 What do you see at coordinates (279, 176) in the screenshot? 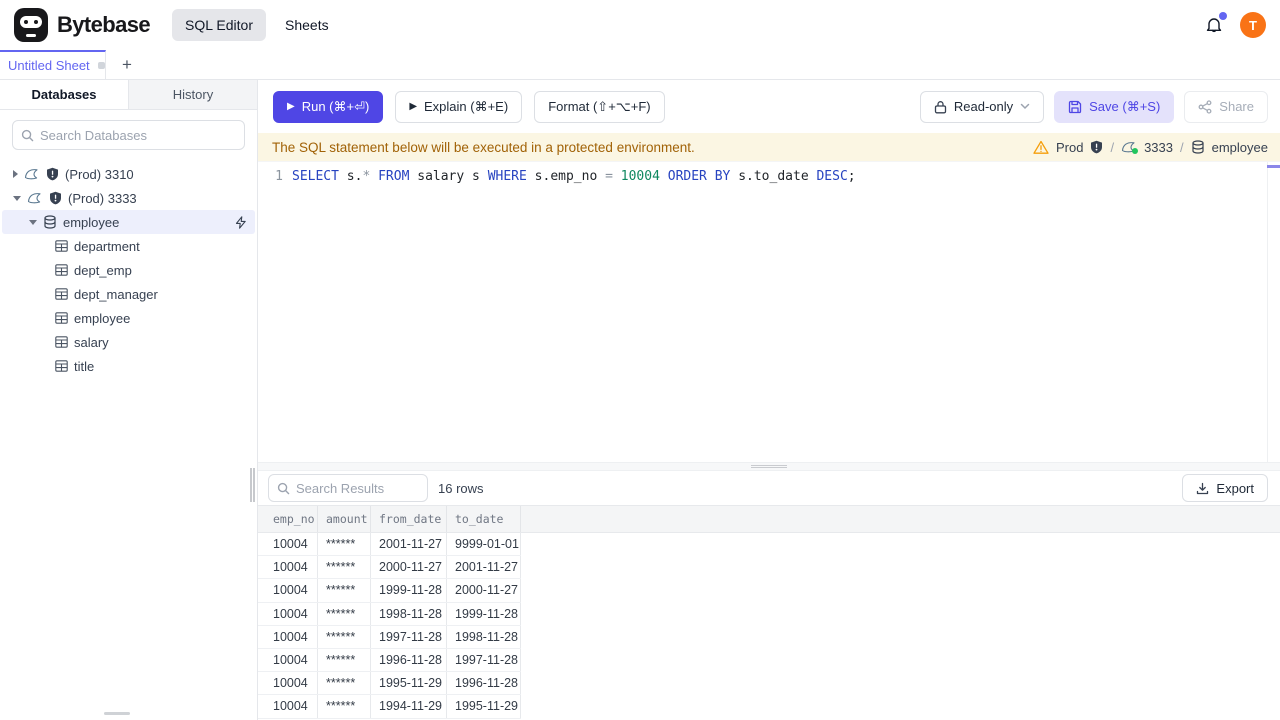
I see `line-number: 1` at bounding box center [279, 176].